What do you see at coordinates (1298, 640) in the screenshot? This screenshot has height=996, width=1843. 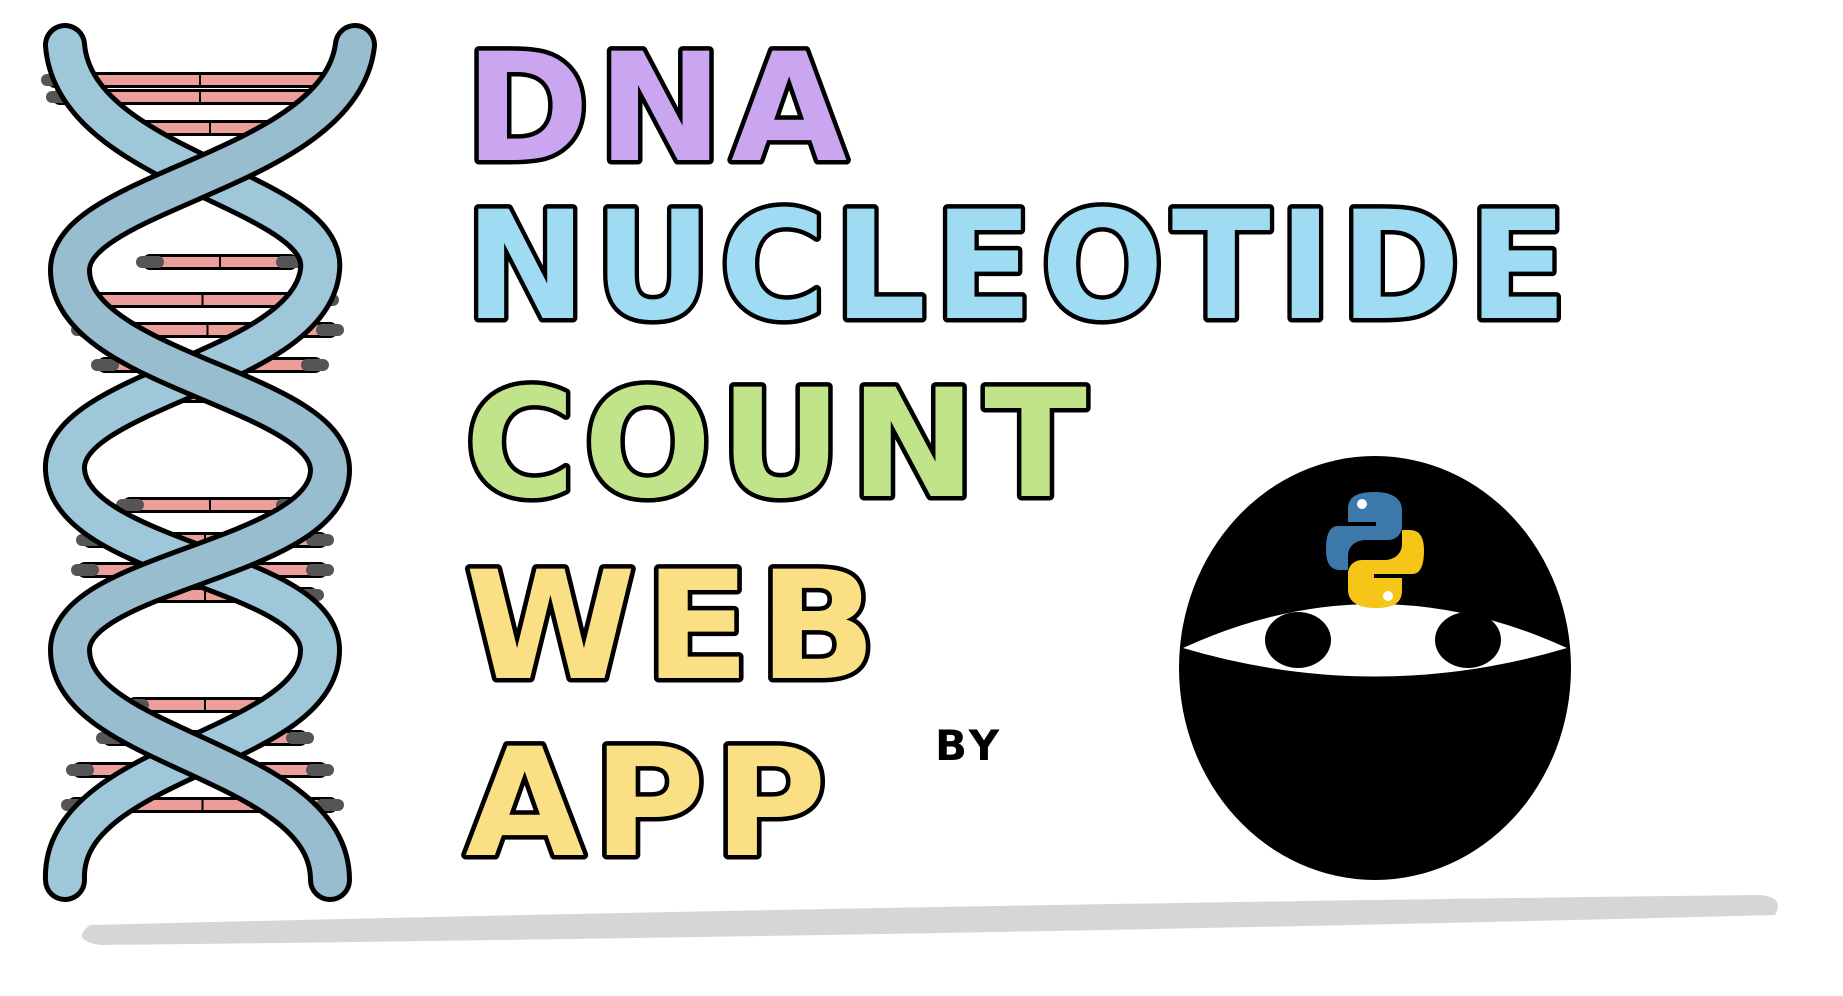 I see `ninja-left-eye` at bounding box center [1298, 640].